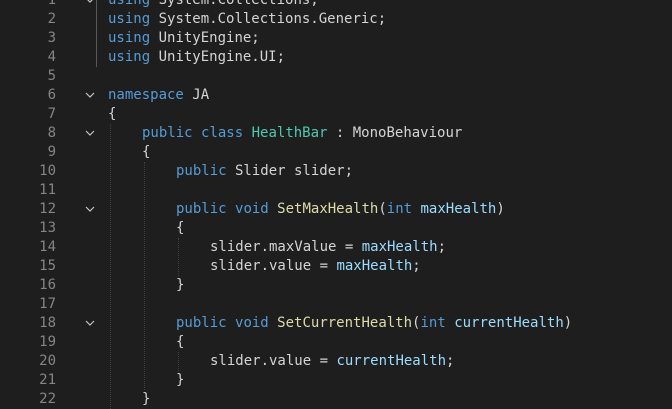 The image size is (672, 409). What do you see at coordinates (336, 342) in the screenshot?
I see `code-line: 19 {` at bounding box center [336, 342].